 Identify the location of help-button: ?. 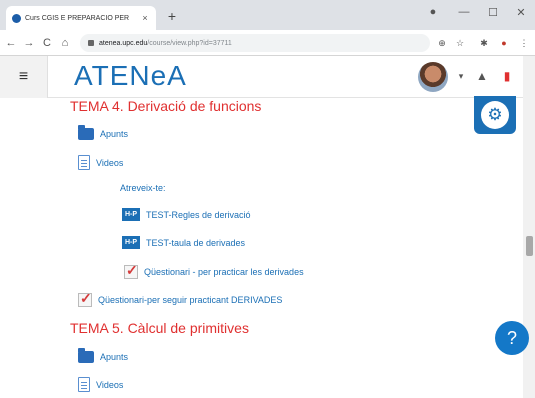
(512, 338).